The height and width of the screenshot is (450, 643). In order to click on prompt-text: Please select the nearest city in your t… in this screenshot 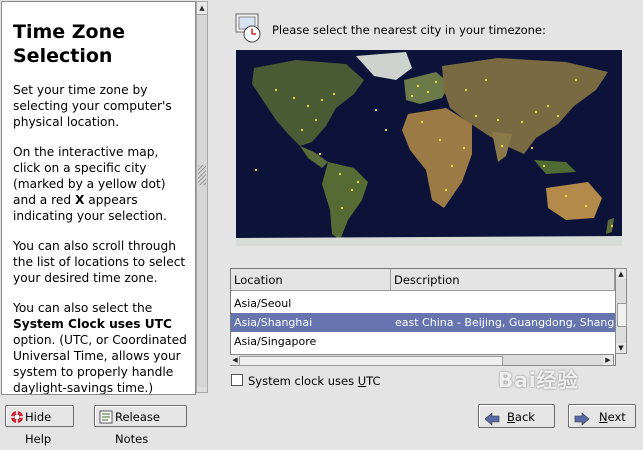, I will do `click(409, 30)`.